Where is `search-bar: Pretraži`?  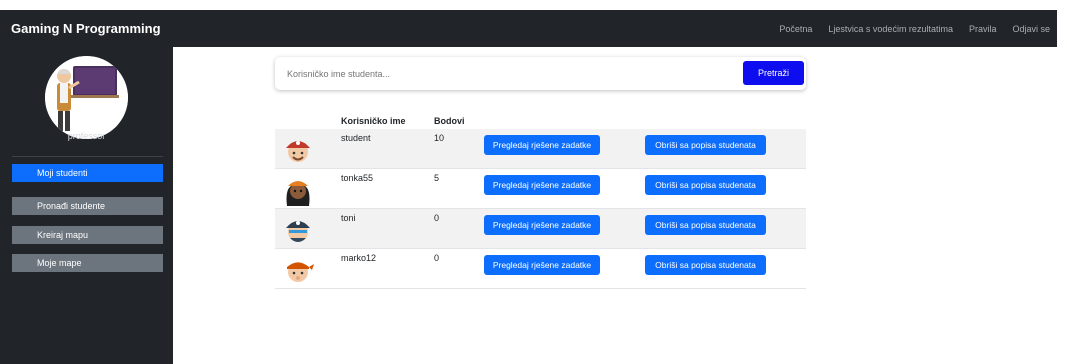 search-bar: Pretraži is located at coordinates (540, 73).